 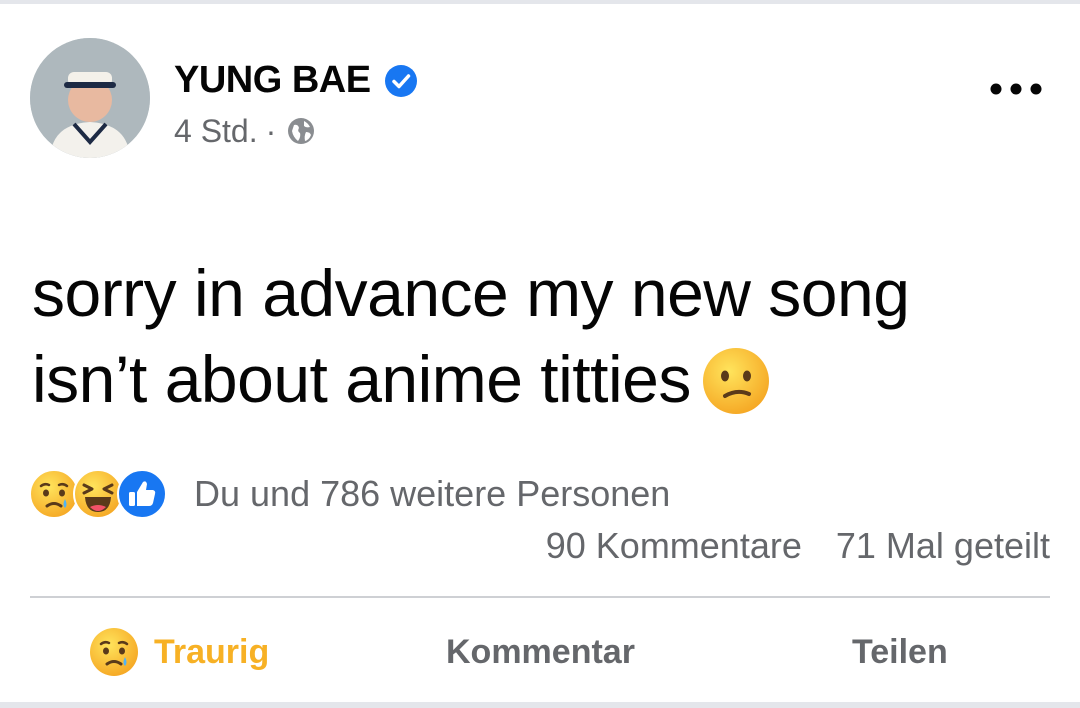 I want to click on share-button-label: Teilen, so click(x=900, y=651).